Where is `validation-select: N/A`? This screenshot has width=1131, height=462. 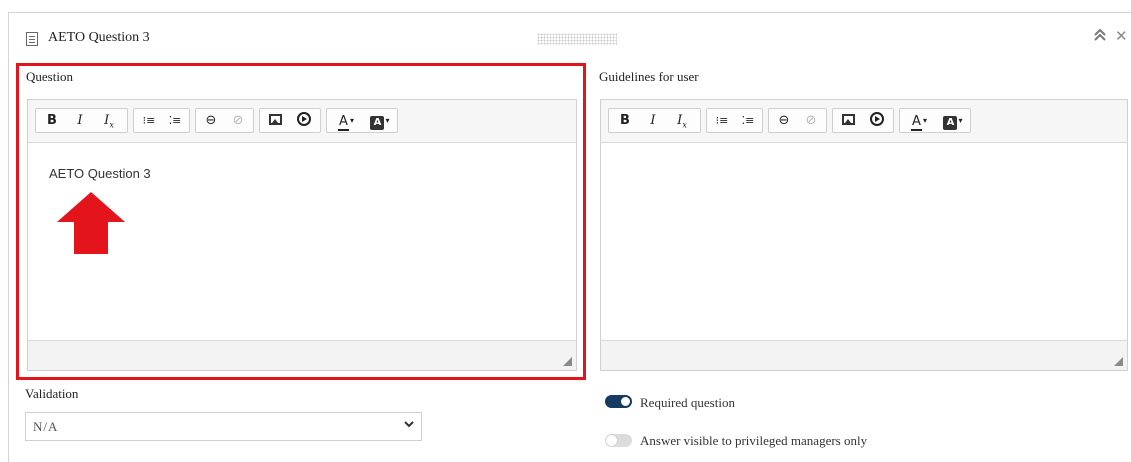
validation-select: N/A is located at coordinates (223, 426).